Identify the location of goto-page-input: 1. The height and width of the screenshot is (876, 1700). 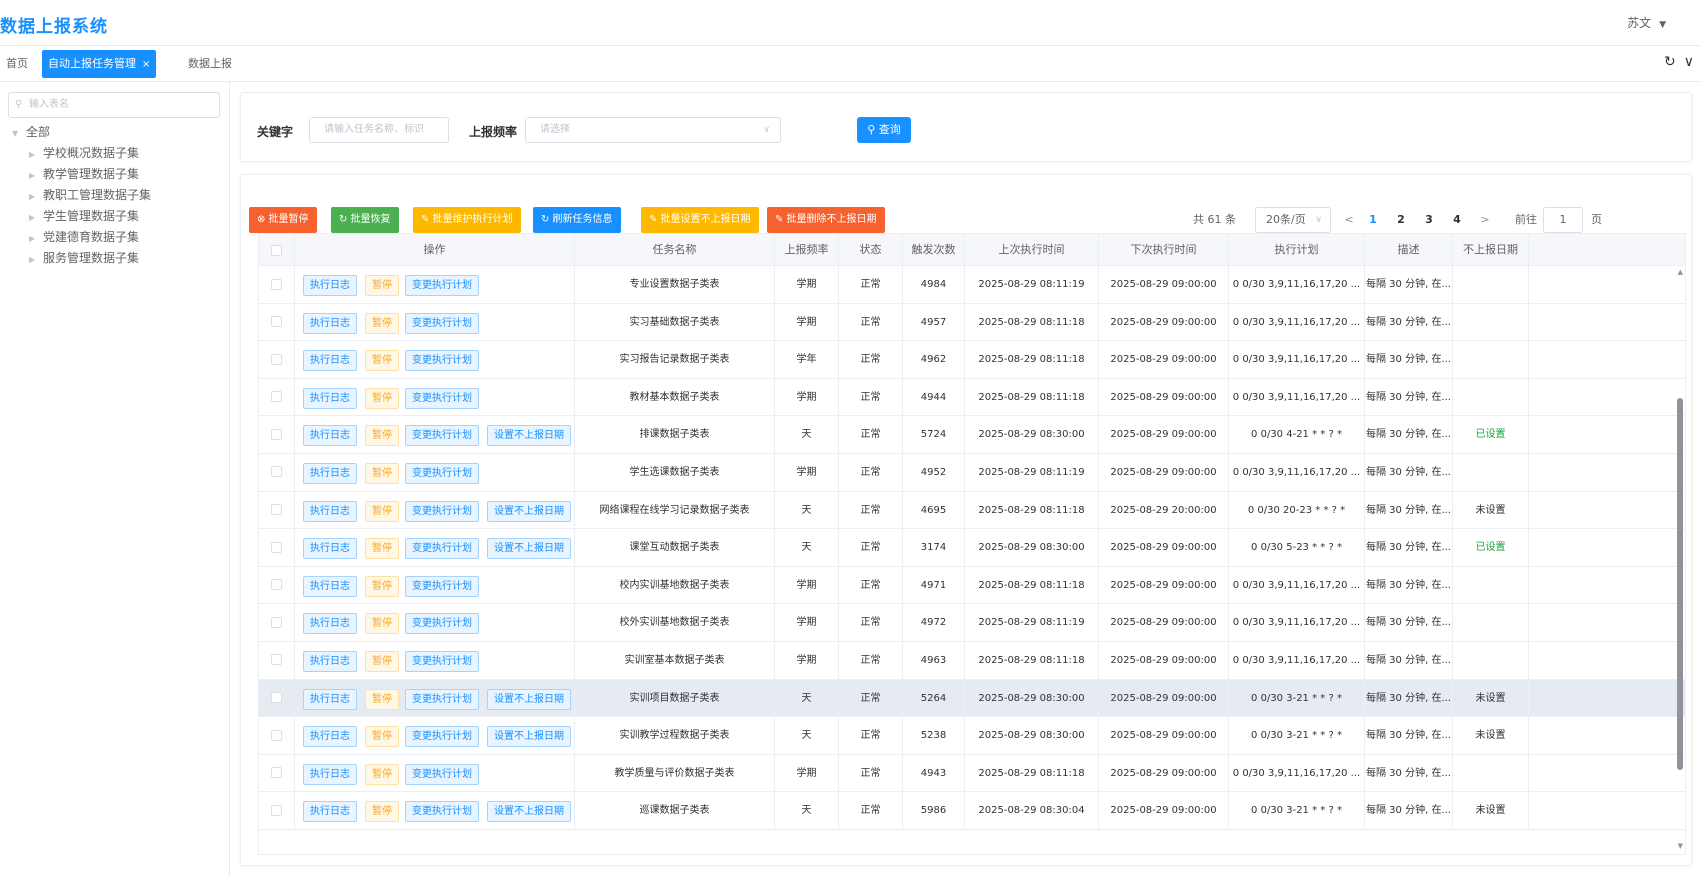
(1563, 220).